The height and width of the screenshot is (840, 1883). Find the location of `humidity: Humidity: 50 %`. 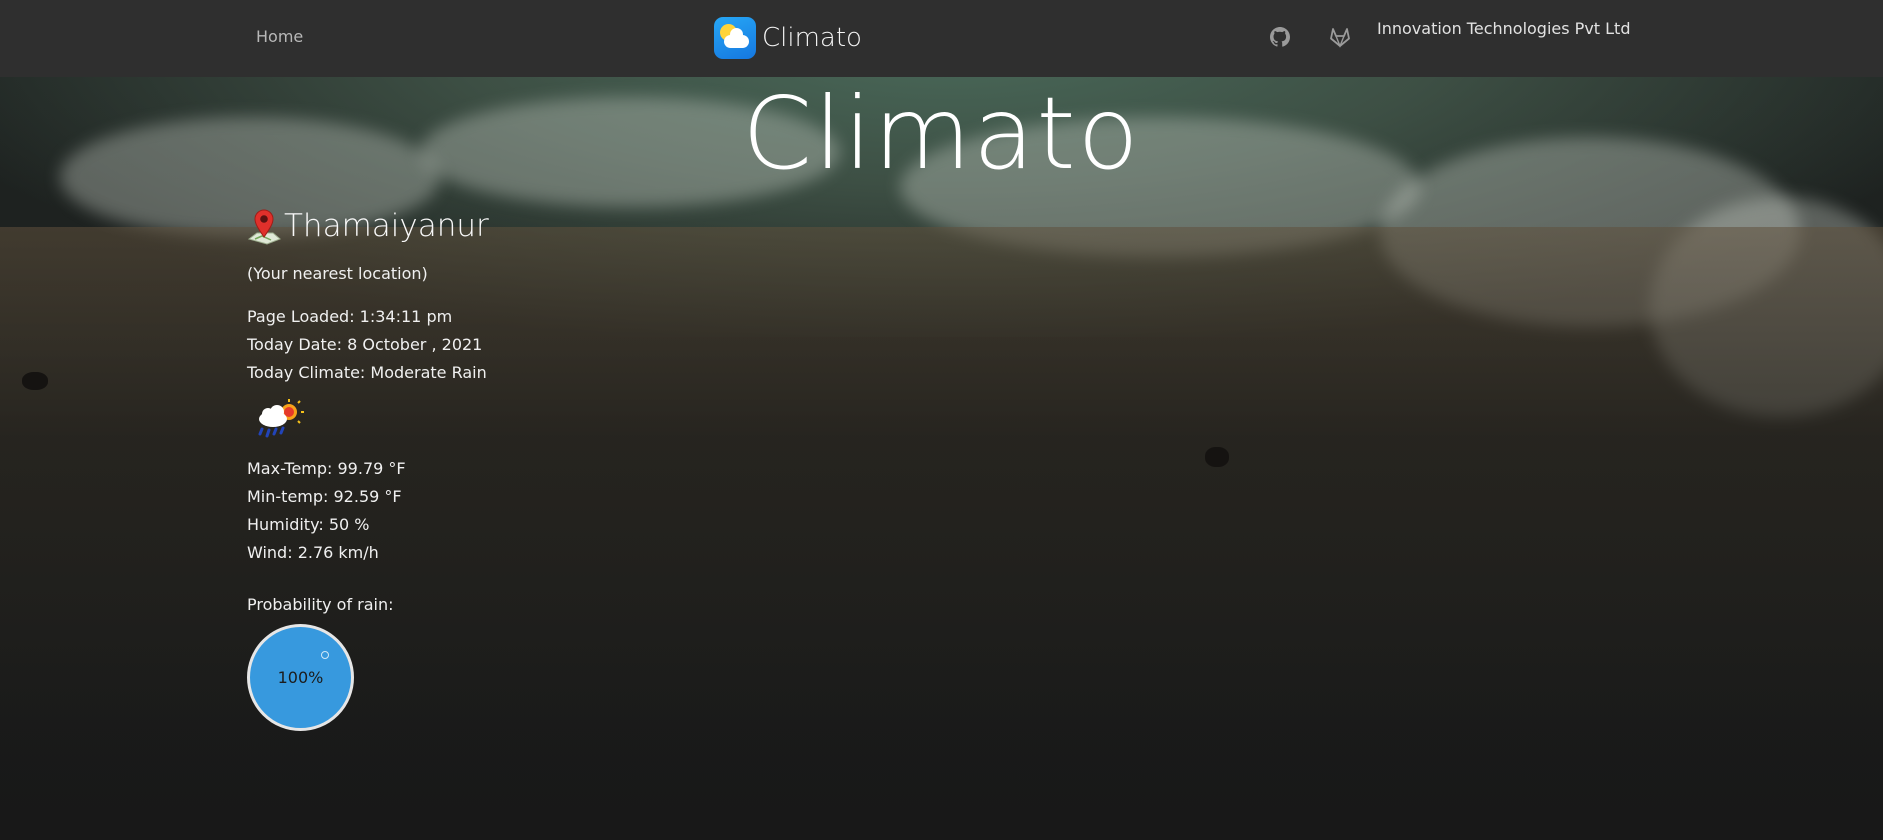

humidity: Humidity: 50 % is located at coordinates (308, 524).